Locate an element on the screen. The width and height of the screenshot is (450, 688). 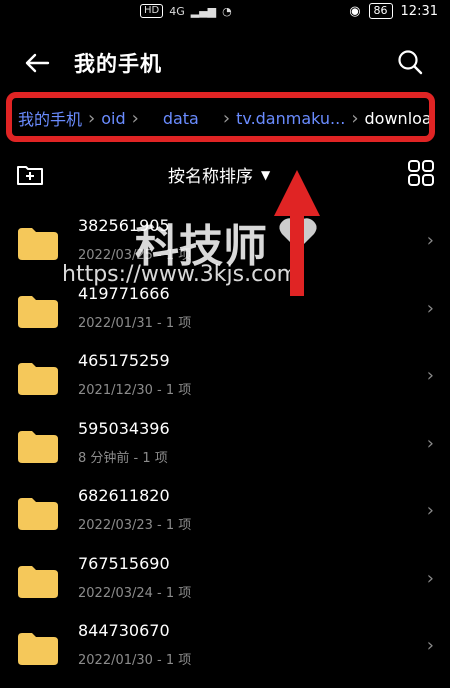
breadcrumb-item-current: download is located at coordinates (399, 118).